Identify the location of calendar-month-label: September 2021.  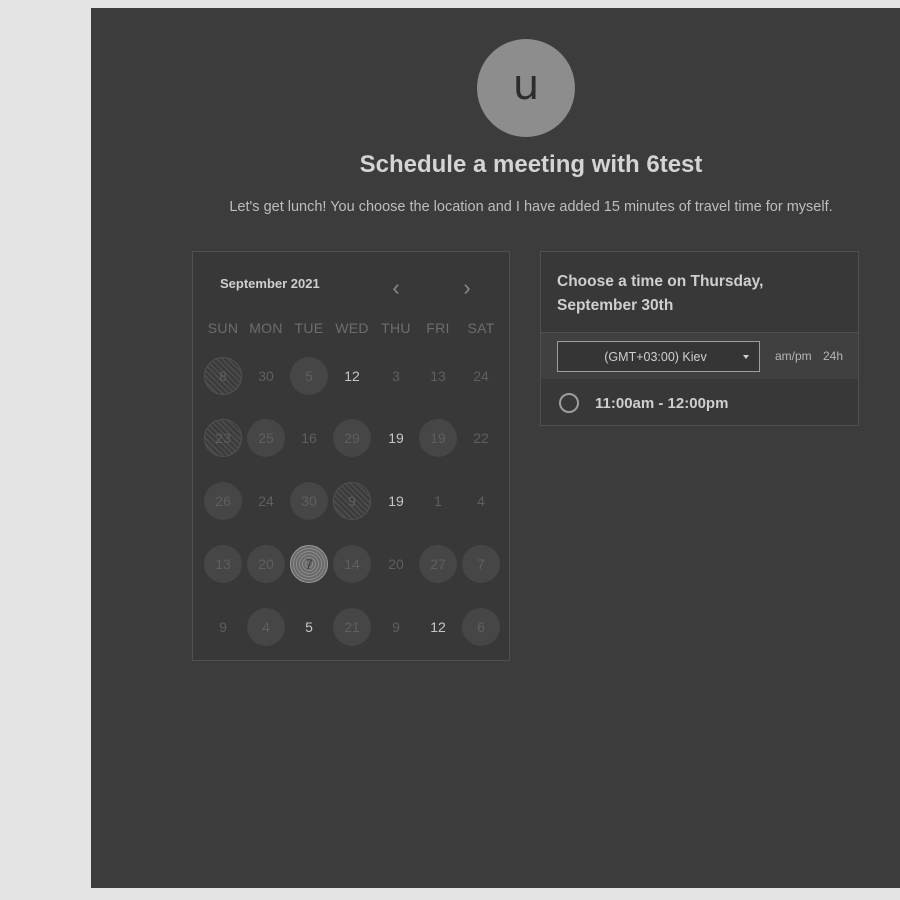
(270, 283).